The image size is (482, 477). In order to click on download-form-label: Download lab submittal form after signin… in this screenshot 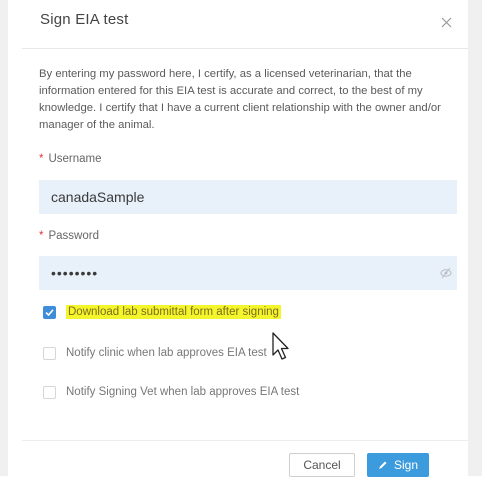, I will do `click(173, 312)`.